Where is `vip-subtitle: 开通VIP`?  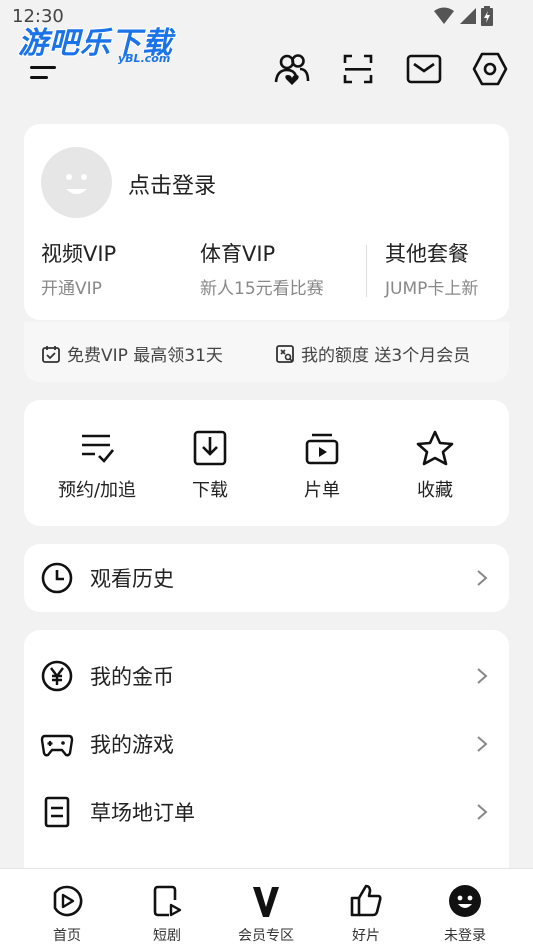 vip-subtitle: 开通VIP is located at coordinates (71, 289).